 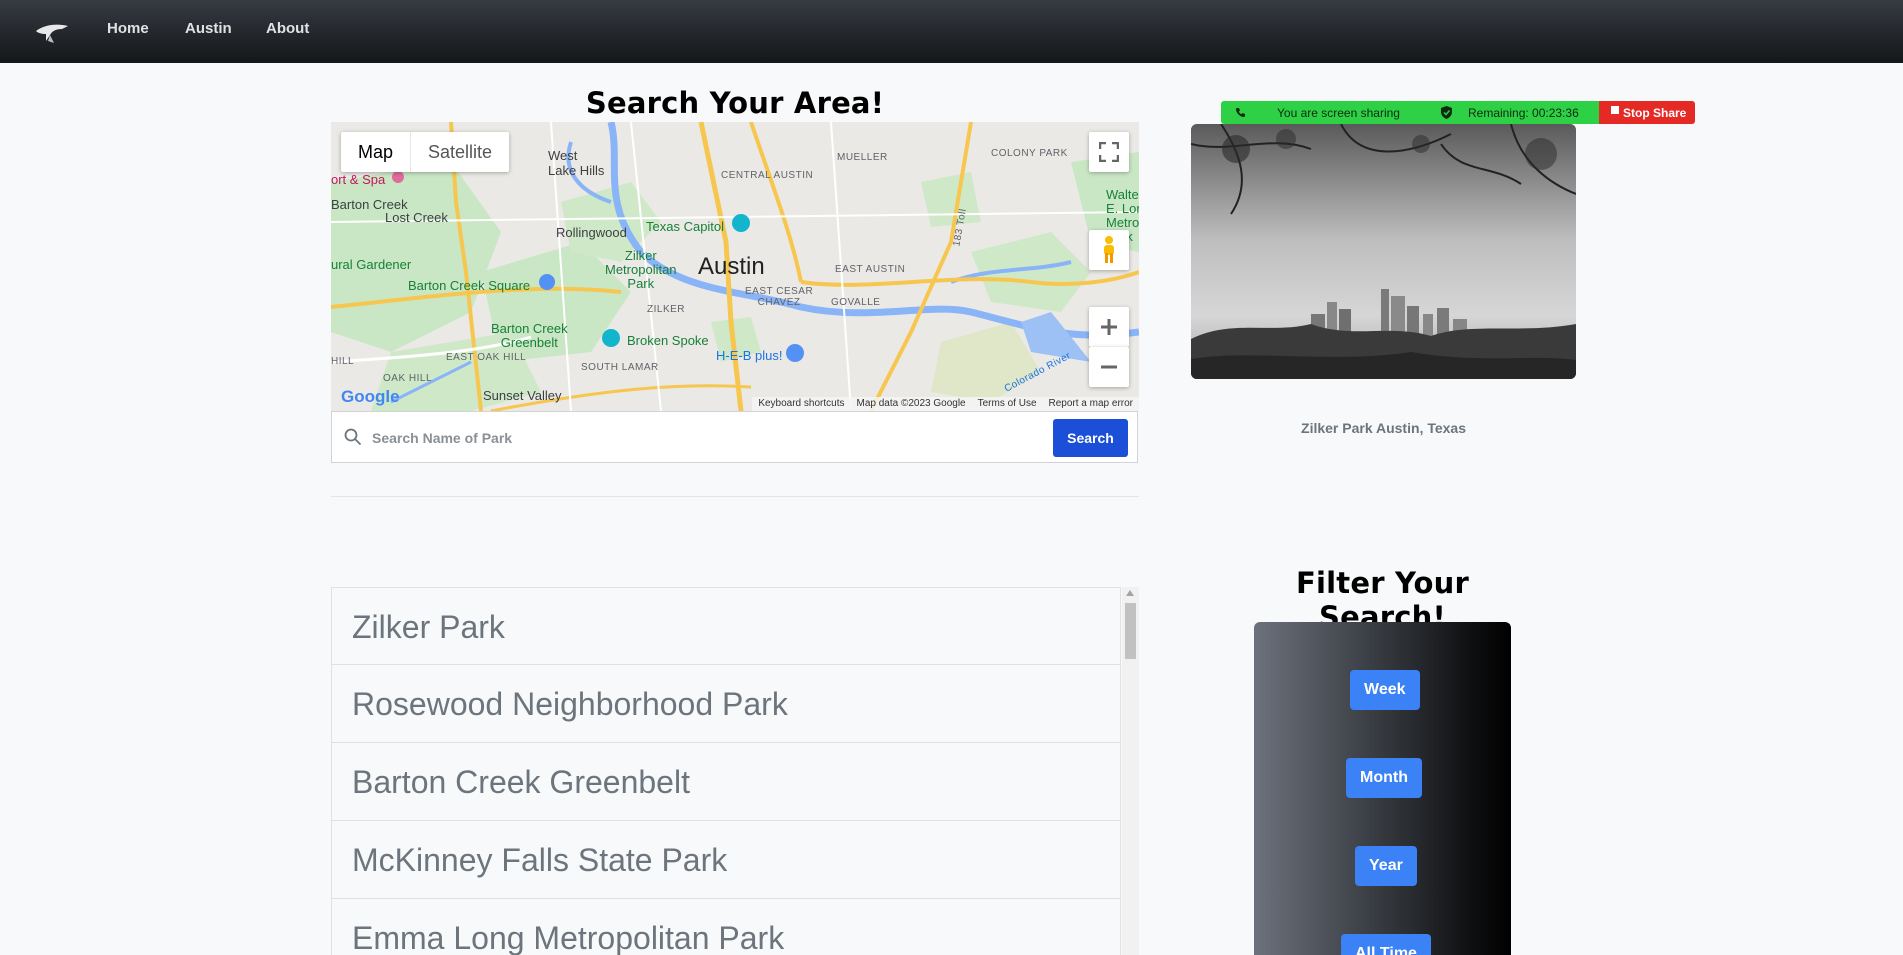 I want to click on map-label: Austin, so click(x=731, y=266).